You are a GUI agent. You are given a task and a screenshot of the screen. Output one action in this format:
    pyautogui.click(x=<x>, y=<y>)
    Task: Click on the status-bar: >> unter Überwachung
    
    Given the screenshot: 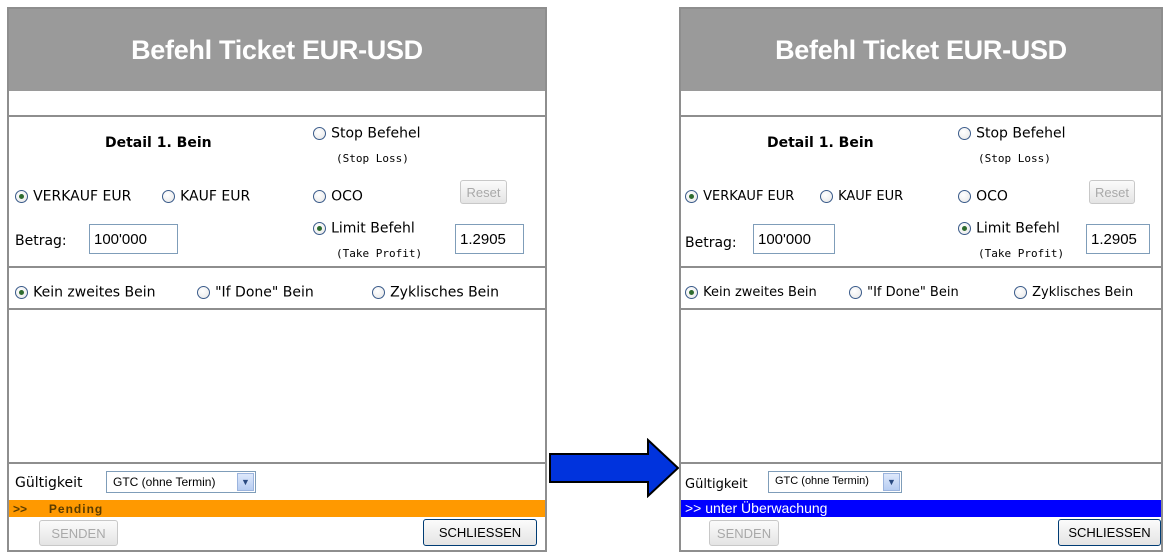 What is the action you would take?
    pyautogui.click(x=921, y=508)
    